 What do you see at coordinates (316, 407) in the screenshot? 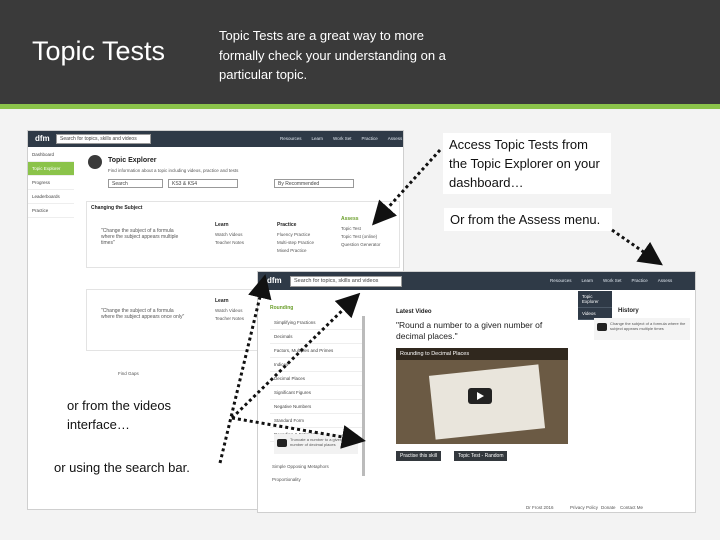
I see `sidebar-topic-7: Negative Numbers` at bounding box center [316, 407].